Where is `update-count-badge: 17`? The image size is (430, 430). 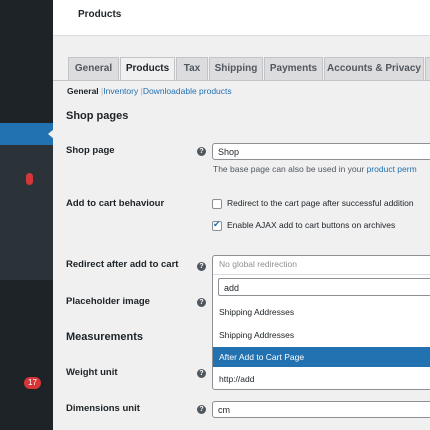
update-count-badge: 17 is located at coordinates (32, 383).